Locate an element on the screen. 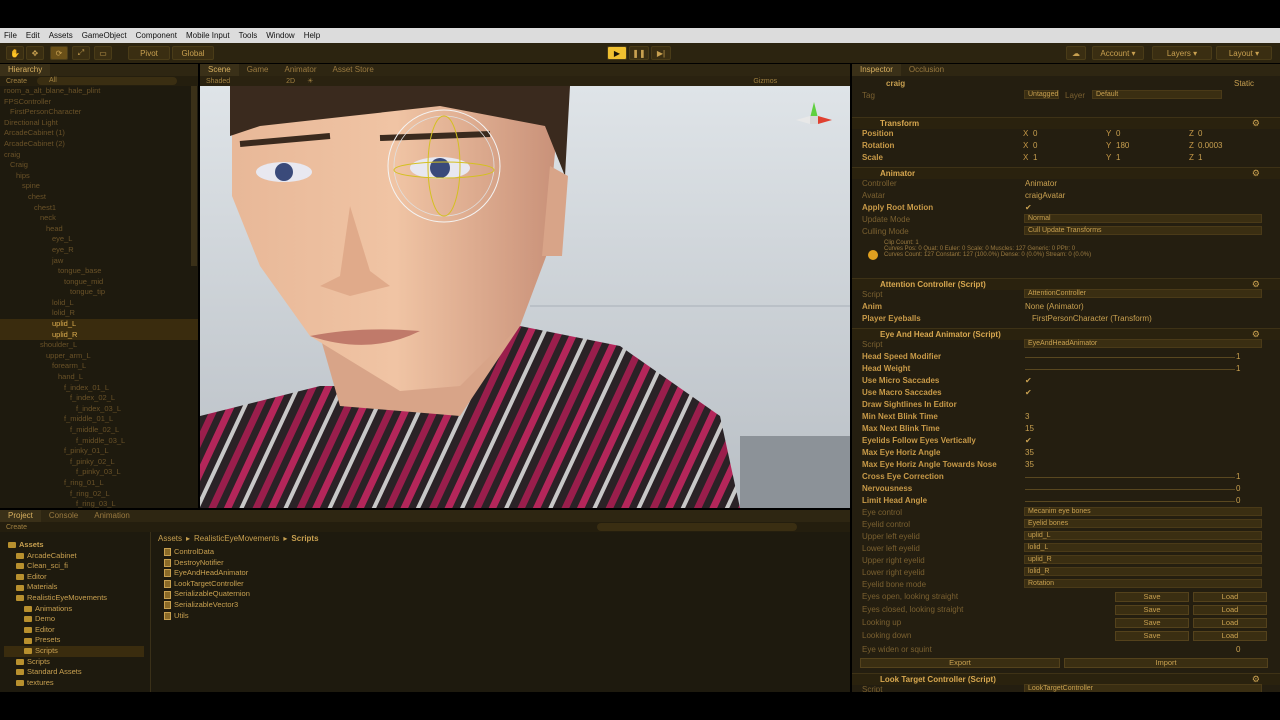  pivot-toggle: Pivot is located at coordinates (149, 53).